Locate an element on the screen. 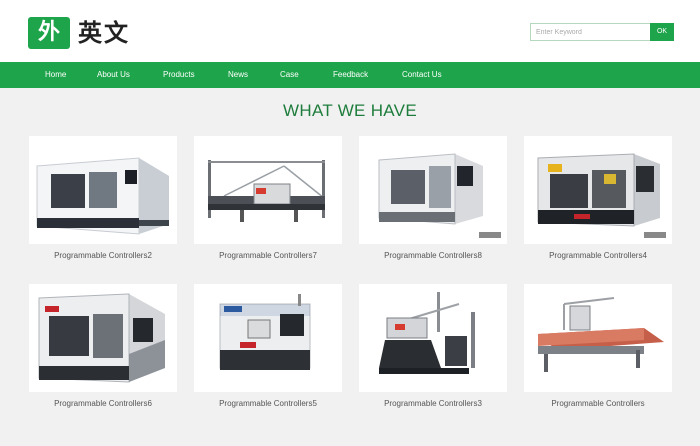  logo-icon: 外 is located at coordinates (49, 33).